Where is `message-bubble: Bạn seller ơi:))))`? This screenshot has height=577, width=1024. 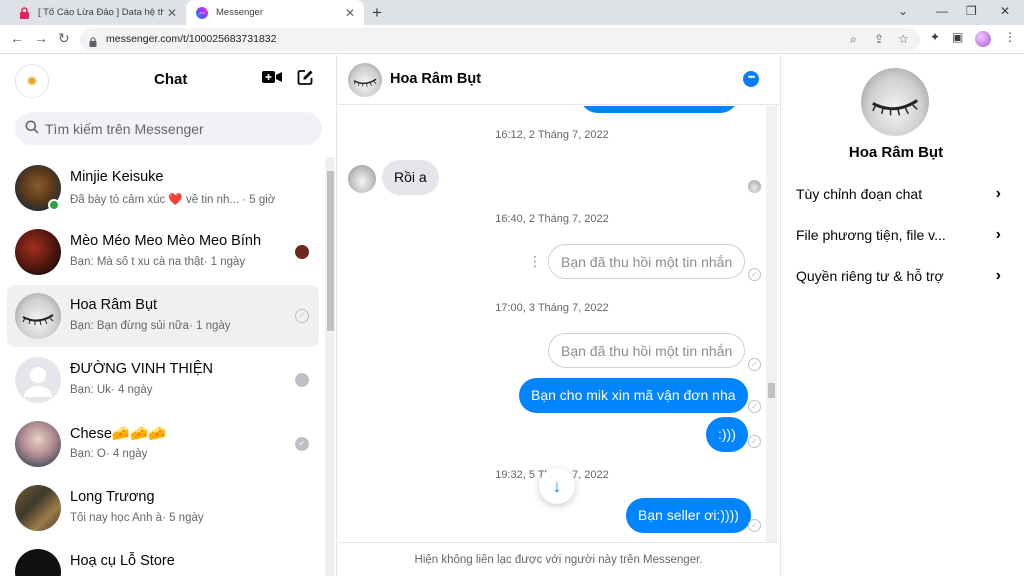
message-bubble: Bạn seller ơi:)))) is located at coordinates (688, 515).